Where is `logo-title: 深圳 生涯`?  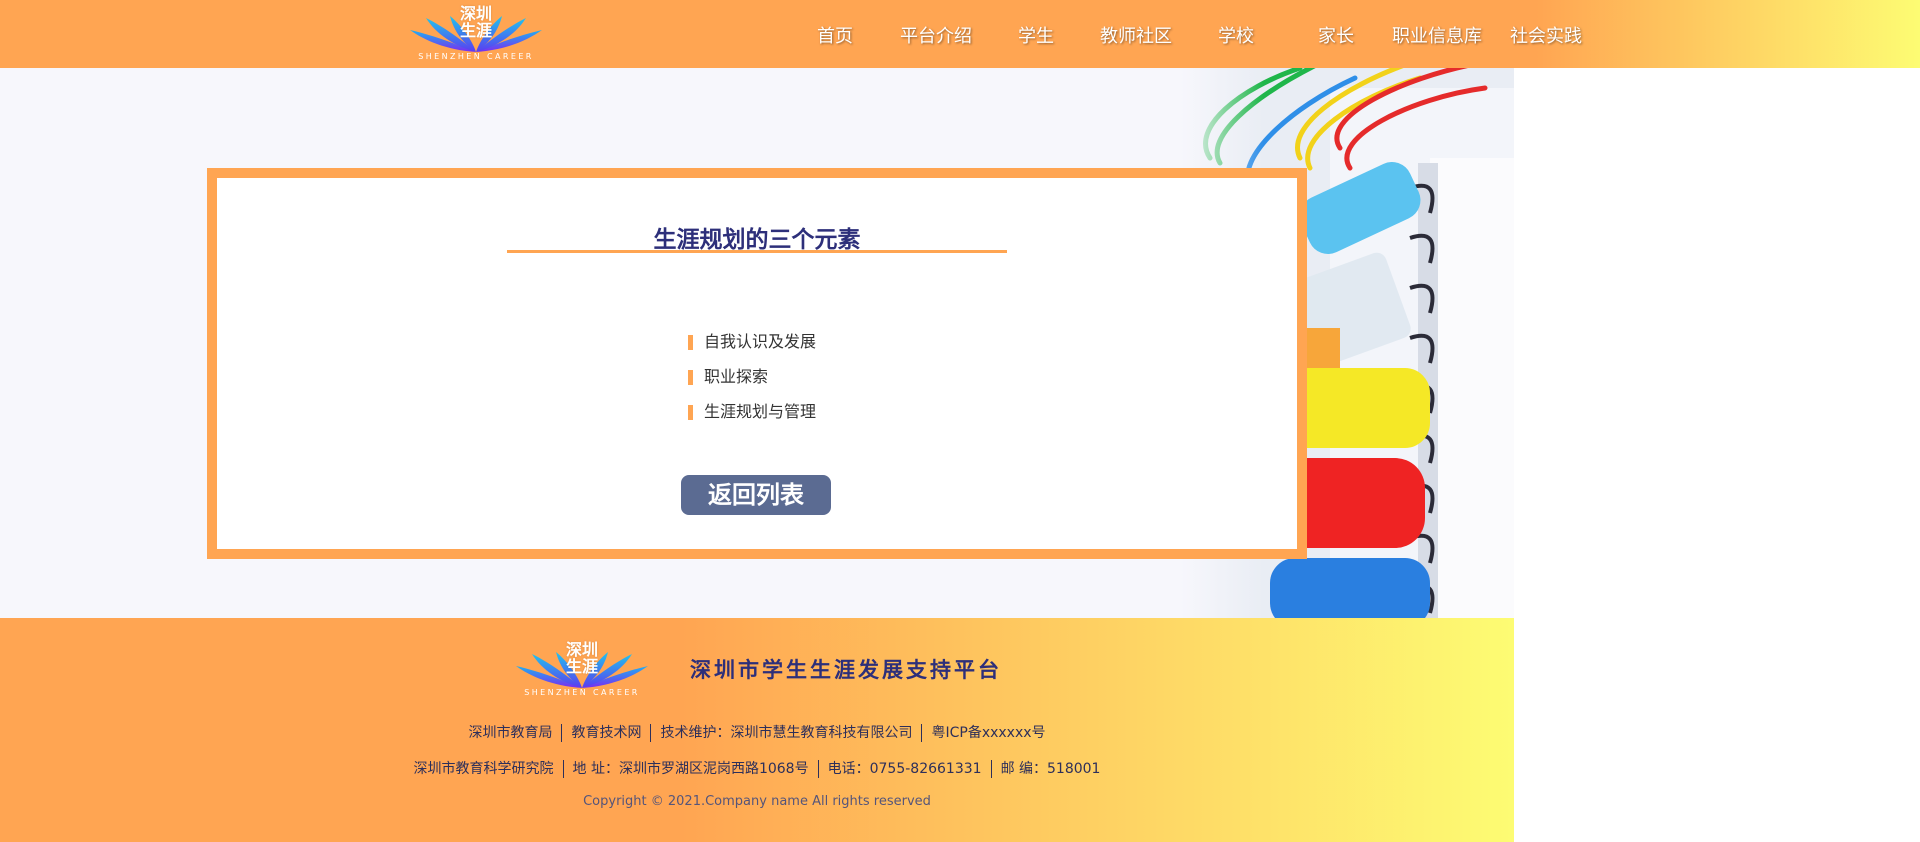 logo-title: 深圳 生涯 is located at coordinates (475, 22).